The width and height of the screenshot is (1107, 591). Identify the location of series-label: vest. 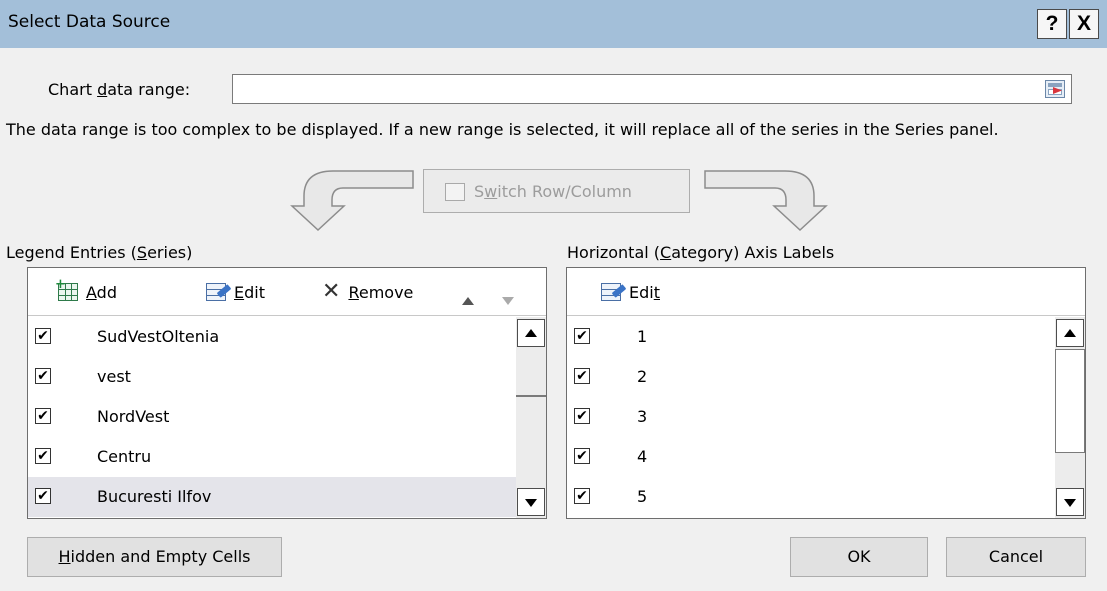
(114, 376).